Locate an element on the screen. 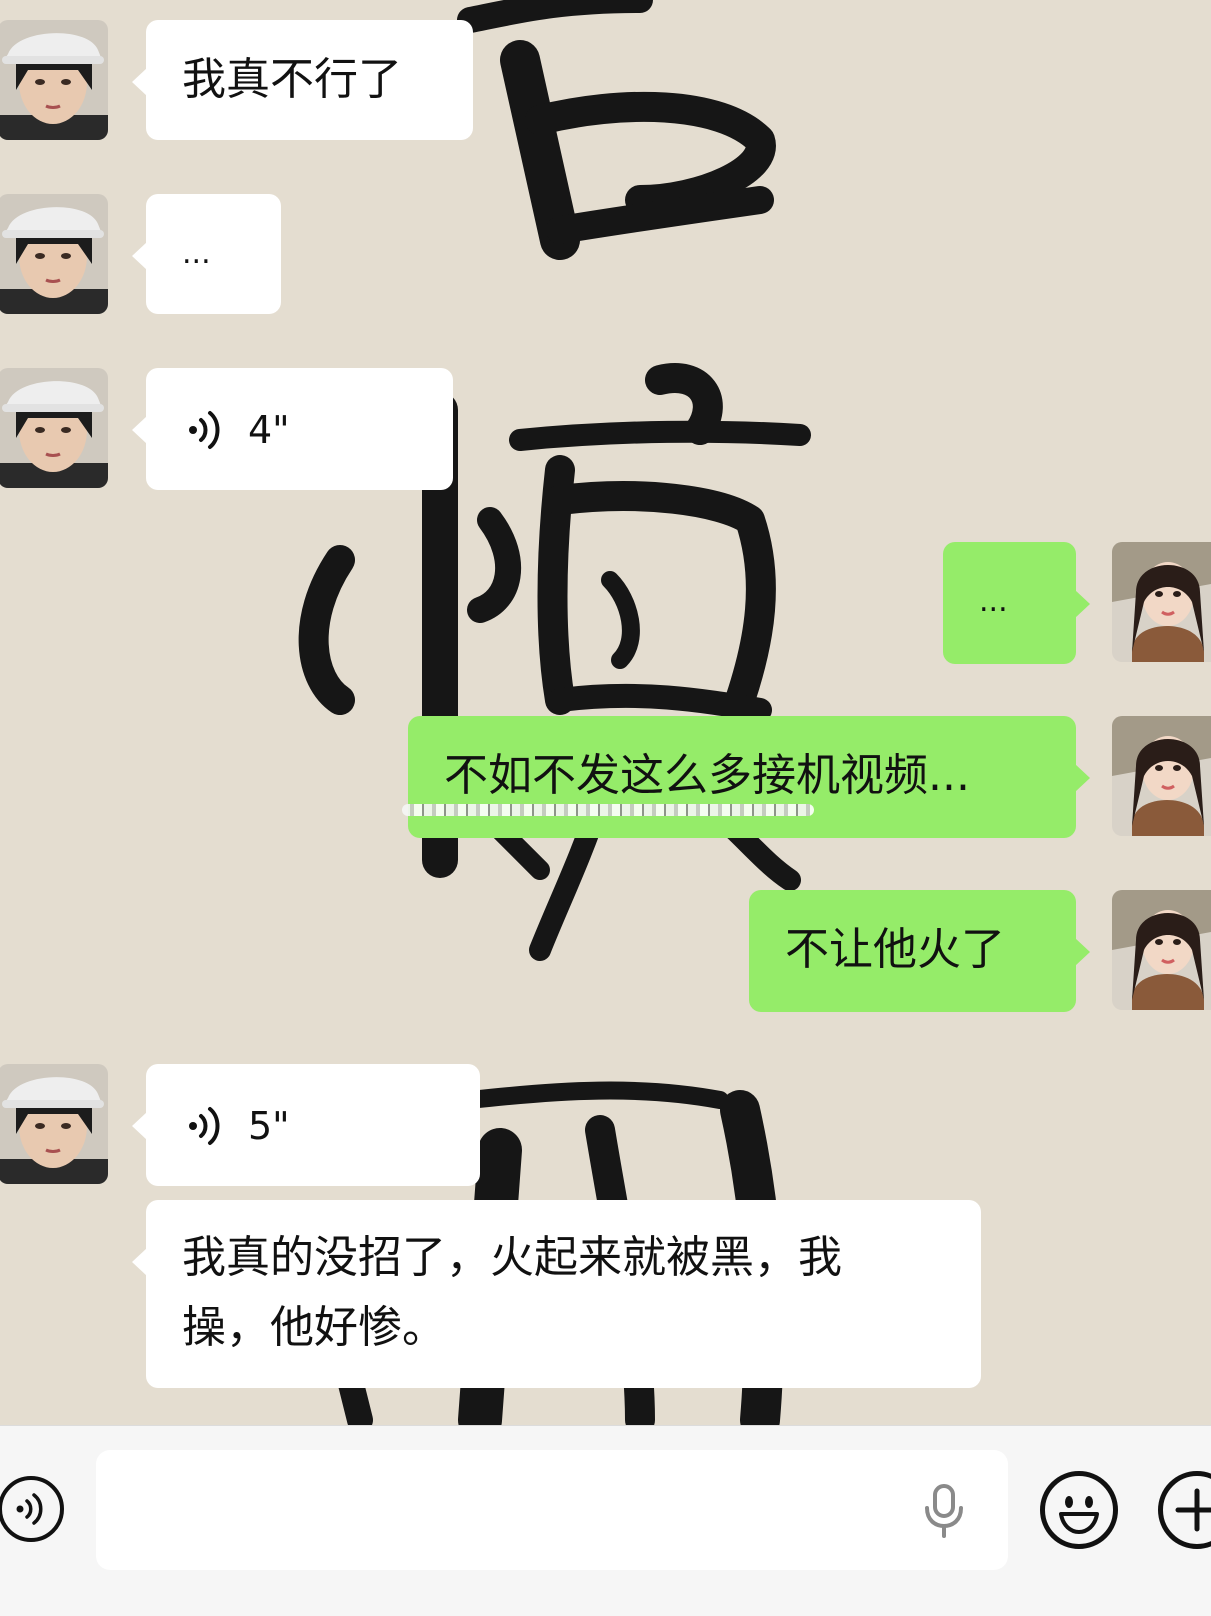  outgoing-message-bubble: 不让他火了 is located at coordinates (919, 951).